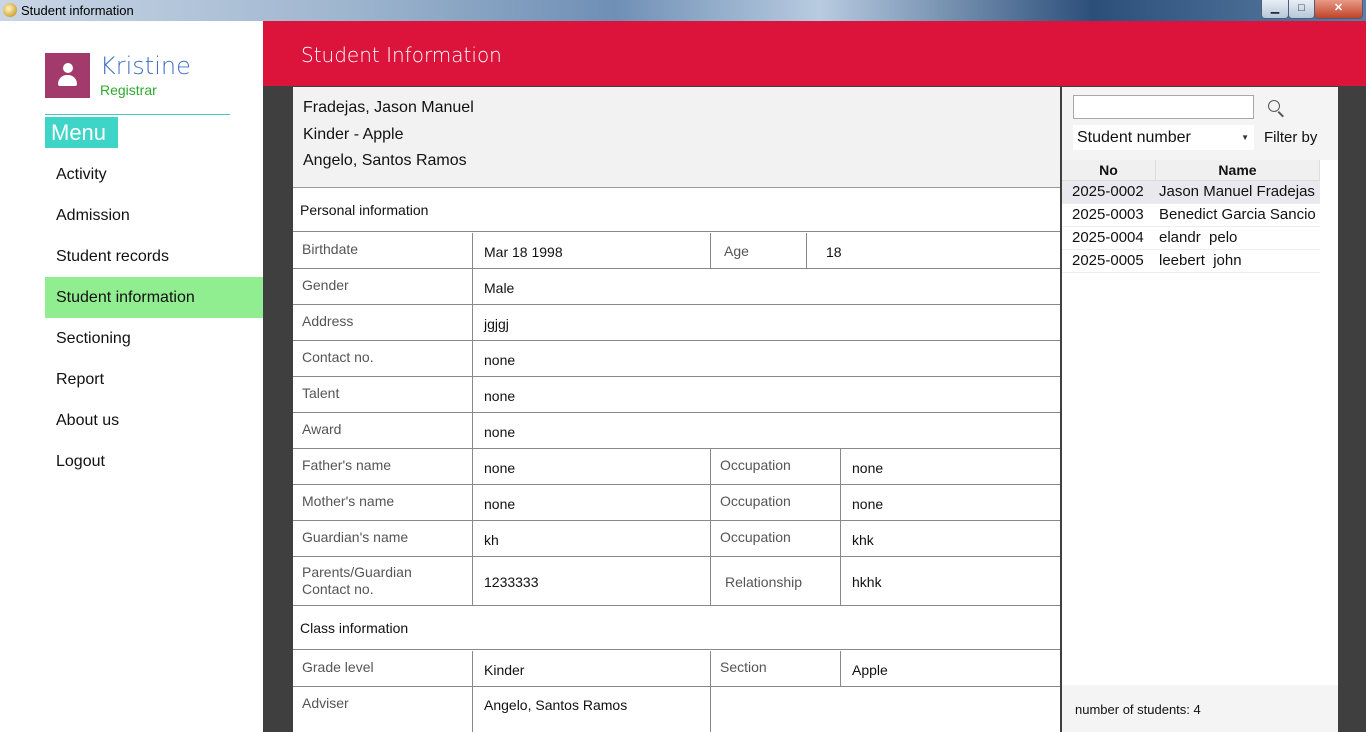 Image resolution: width=1366 pixels, height=732 pixels. Describe the element at coordinates (338, 357) in the screenshot. I see `contact-label: Contact no.` at that location.